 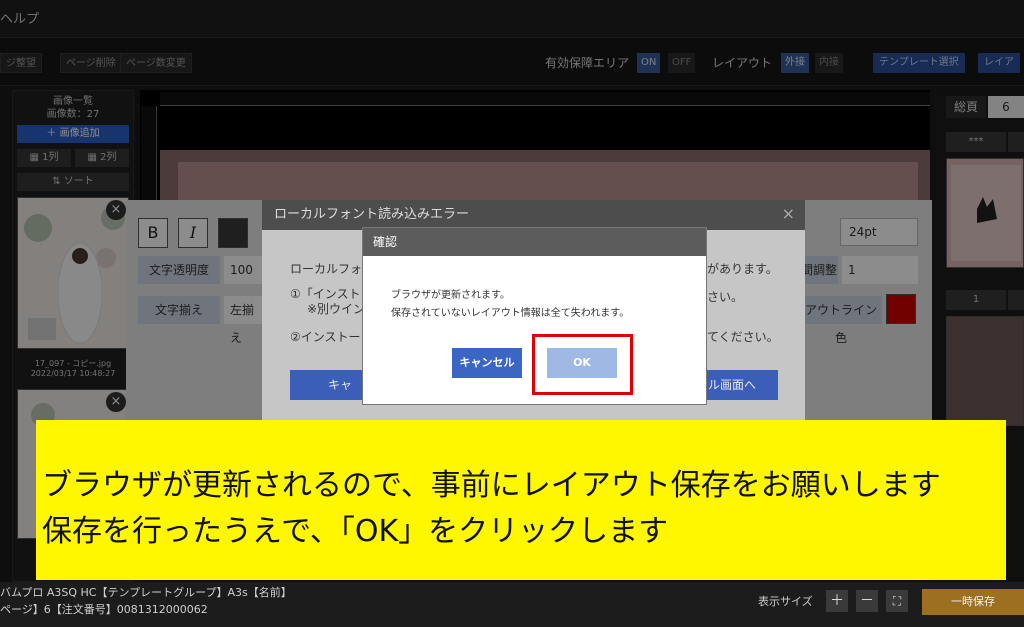 What do you see at coordinates (534, 242) in the screenshot?
I see `confirm-dialog-title: 確認` at bounding box center [534, 242].